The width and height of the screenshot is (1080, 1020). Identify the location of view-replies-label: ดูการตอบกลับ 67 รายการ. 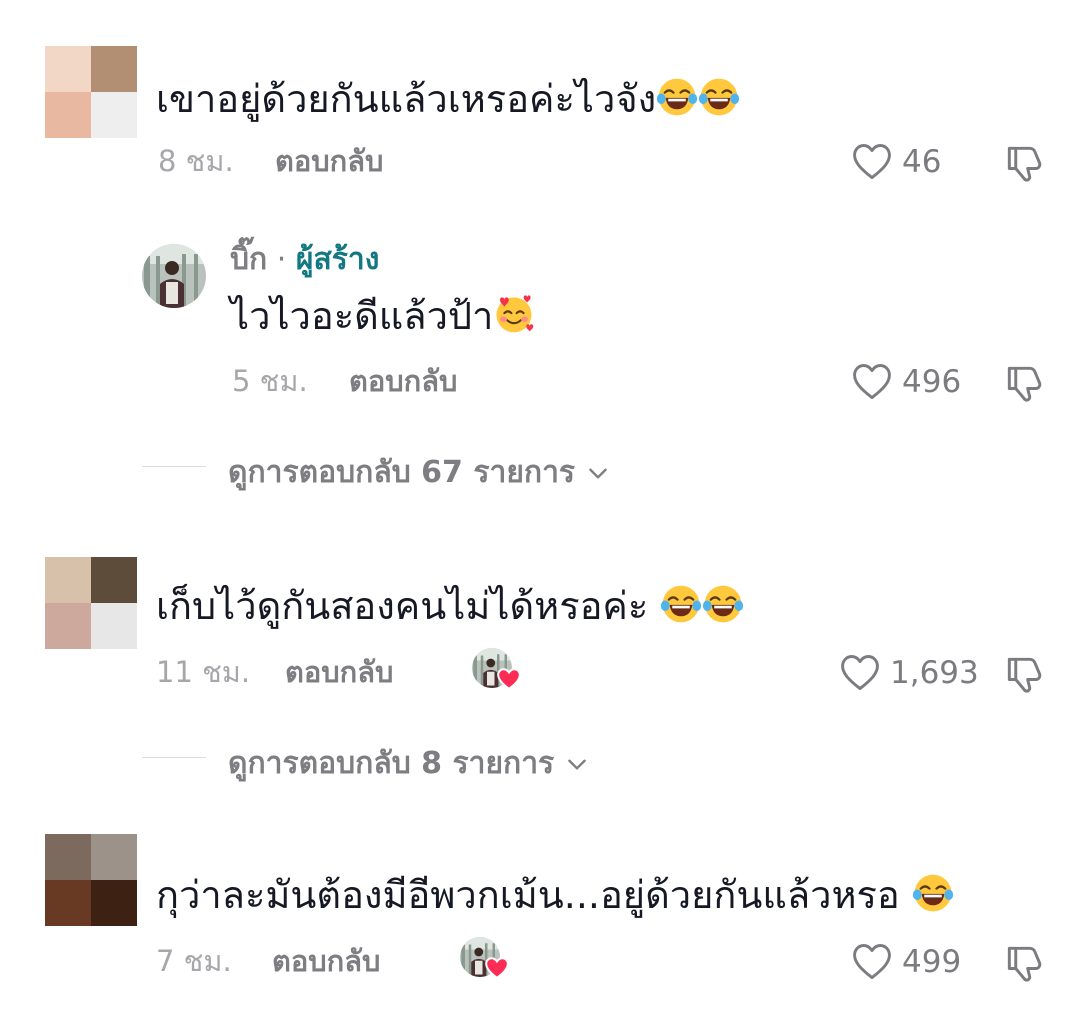
(402, 472).